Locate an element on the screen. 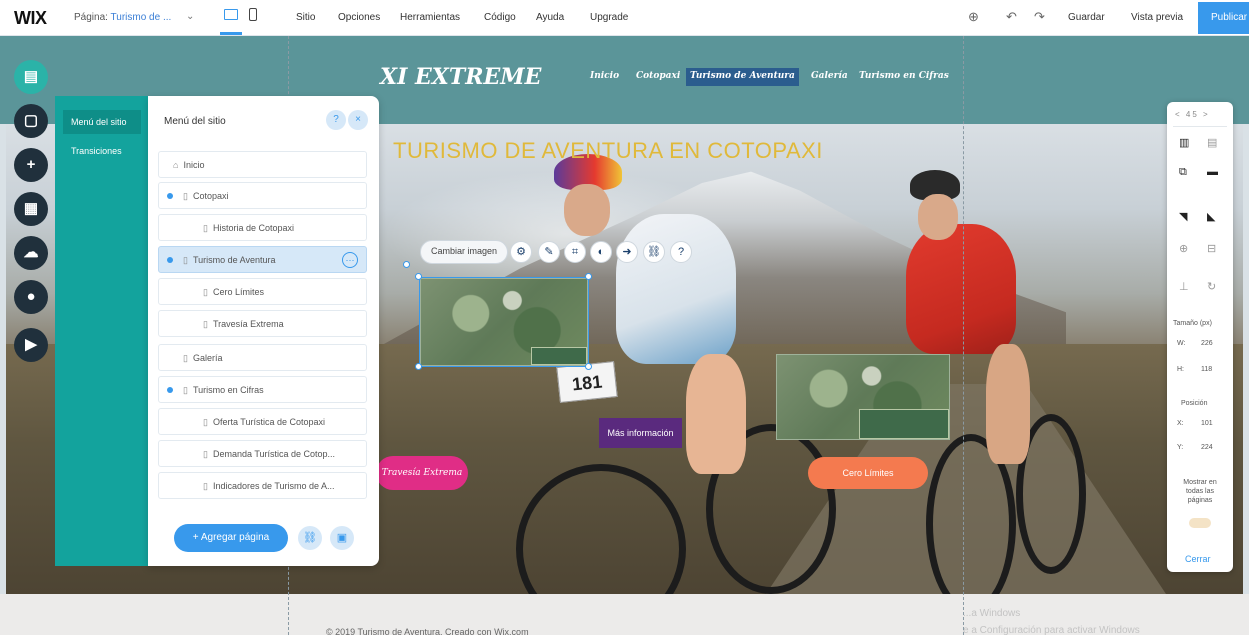  rider-body is located at coordinates (676, 289).